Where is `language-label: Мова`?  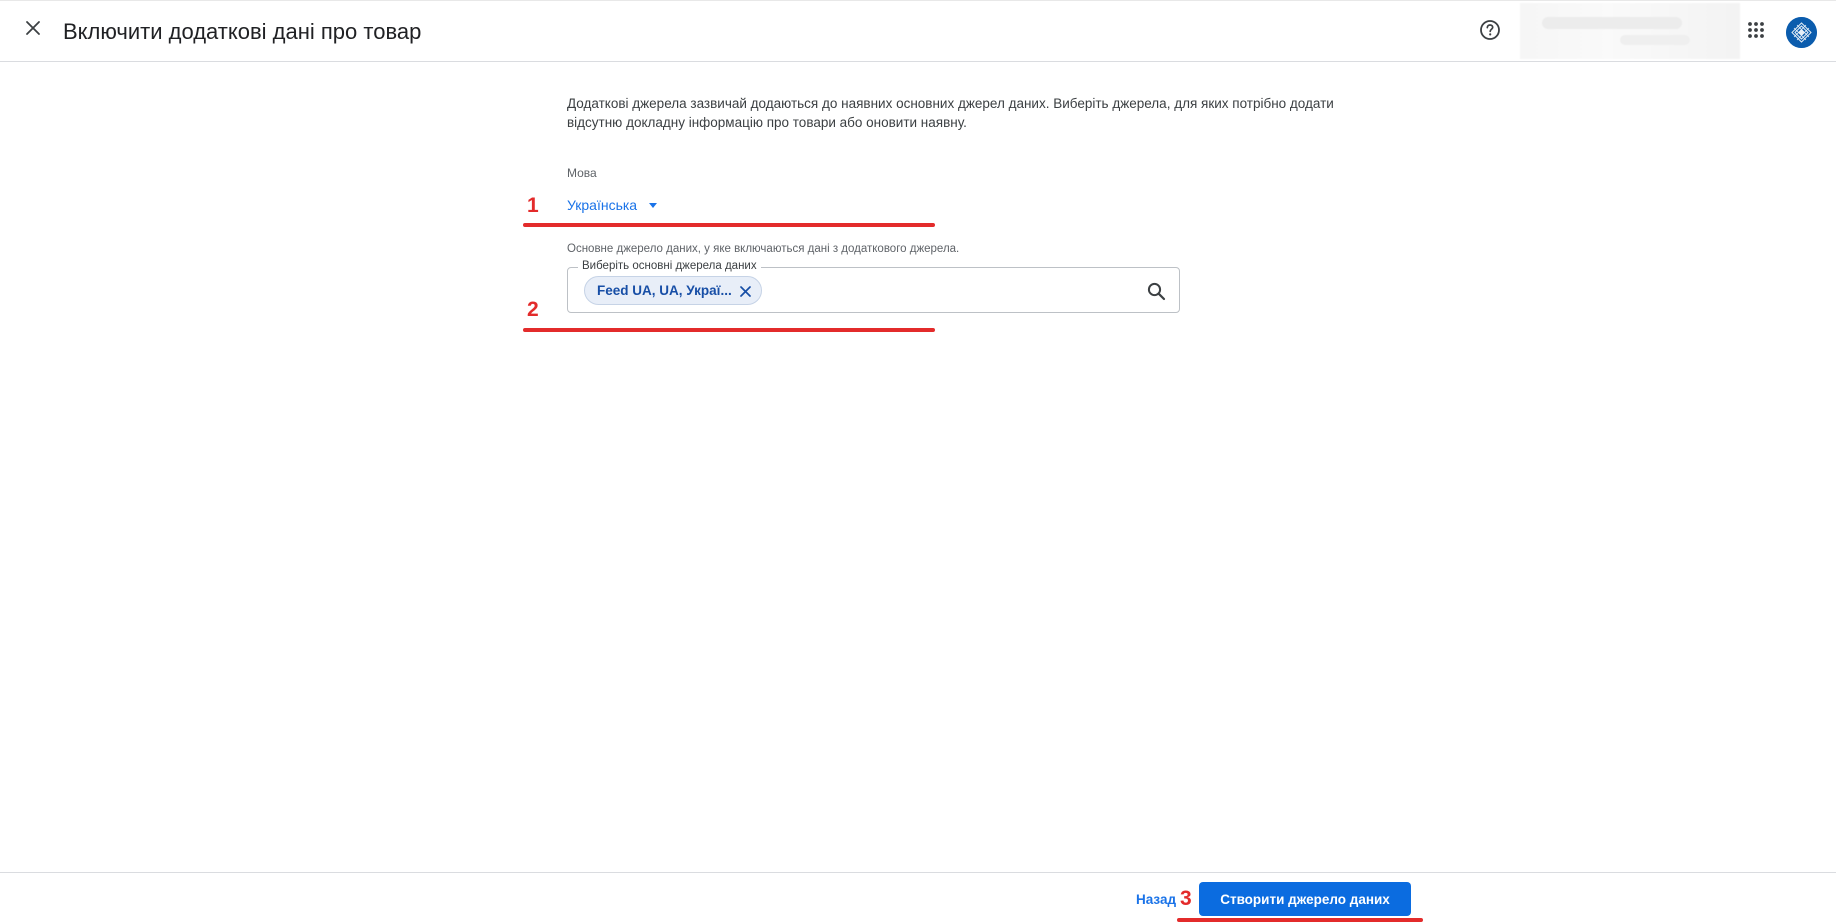 language-label: Мова is located at coordinates (582, 173).